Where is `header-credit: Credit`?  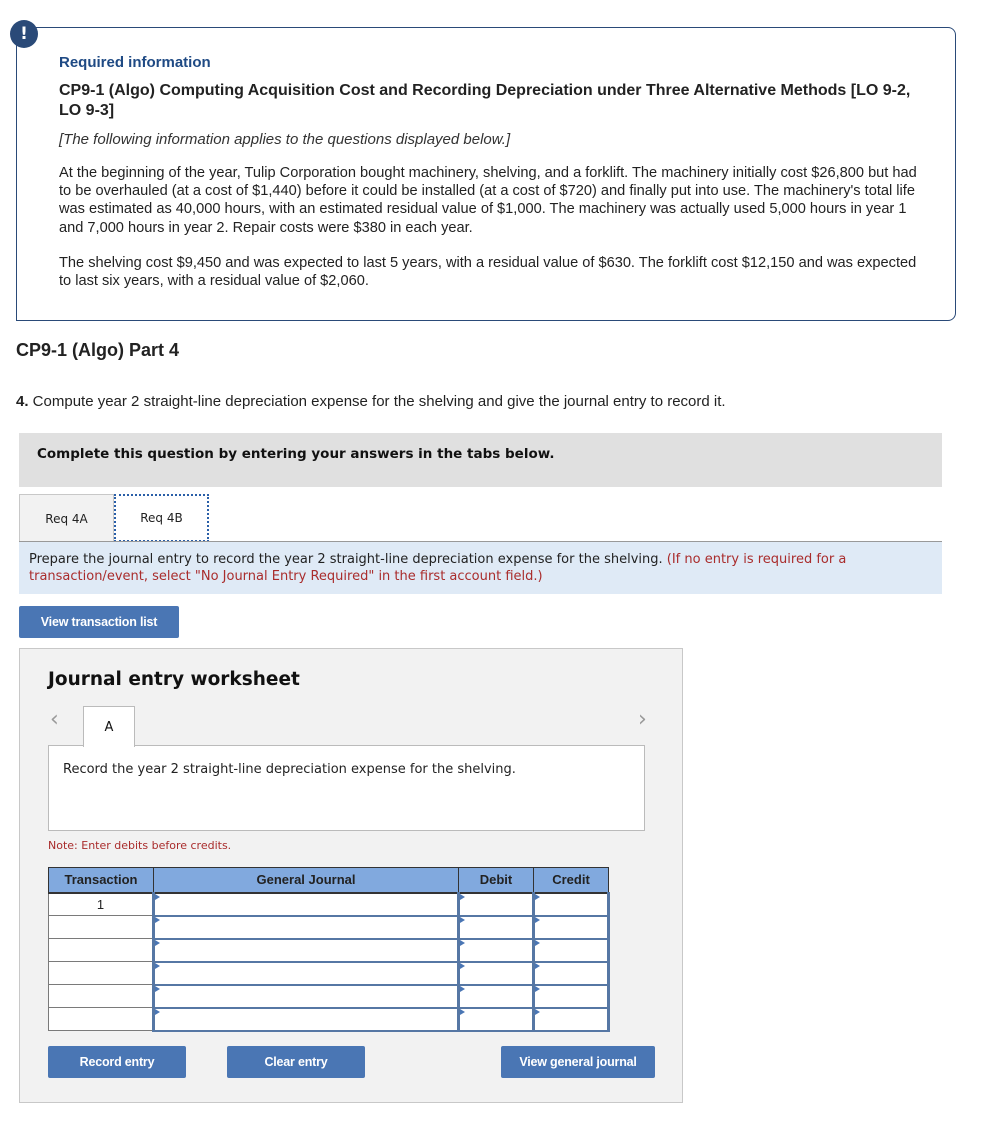
header-credit: Credit is located at coordinates (571, 880).